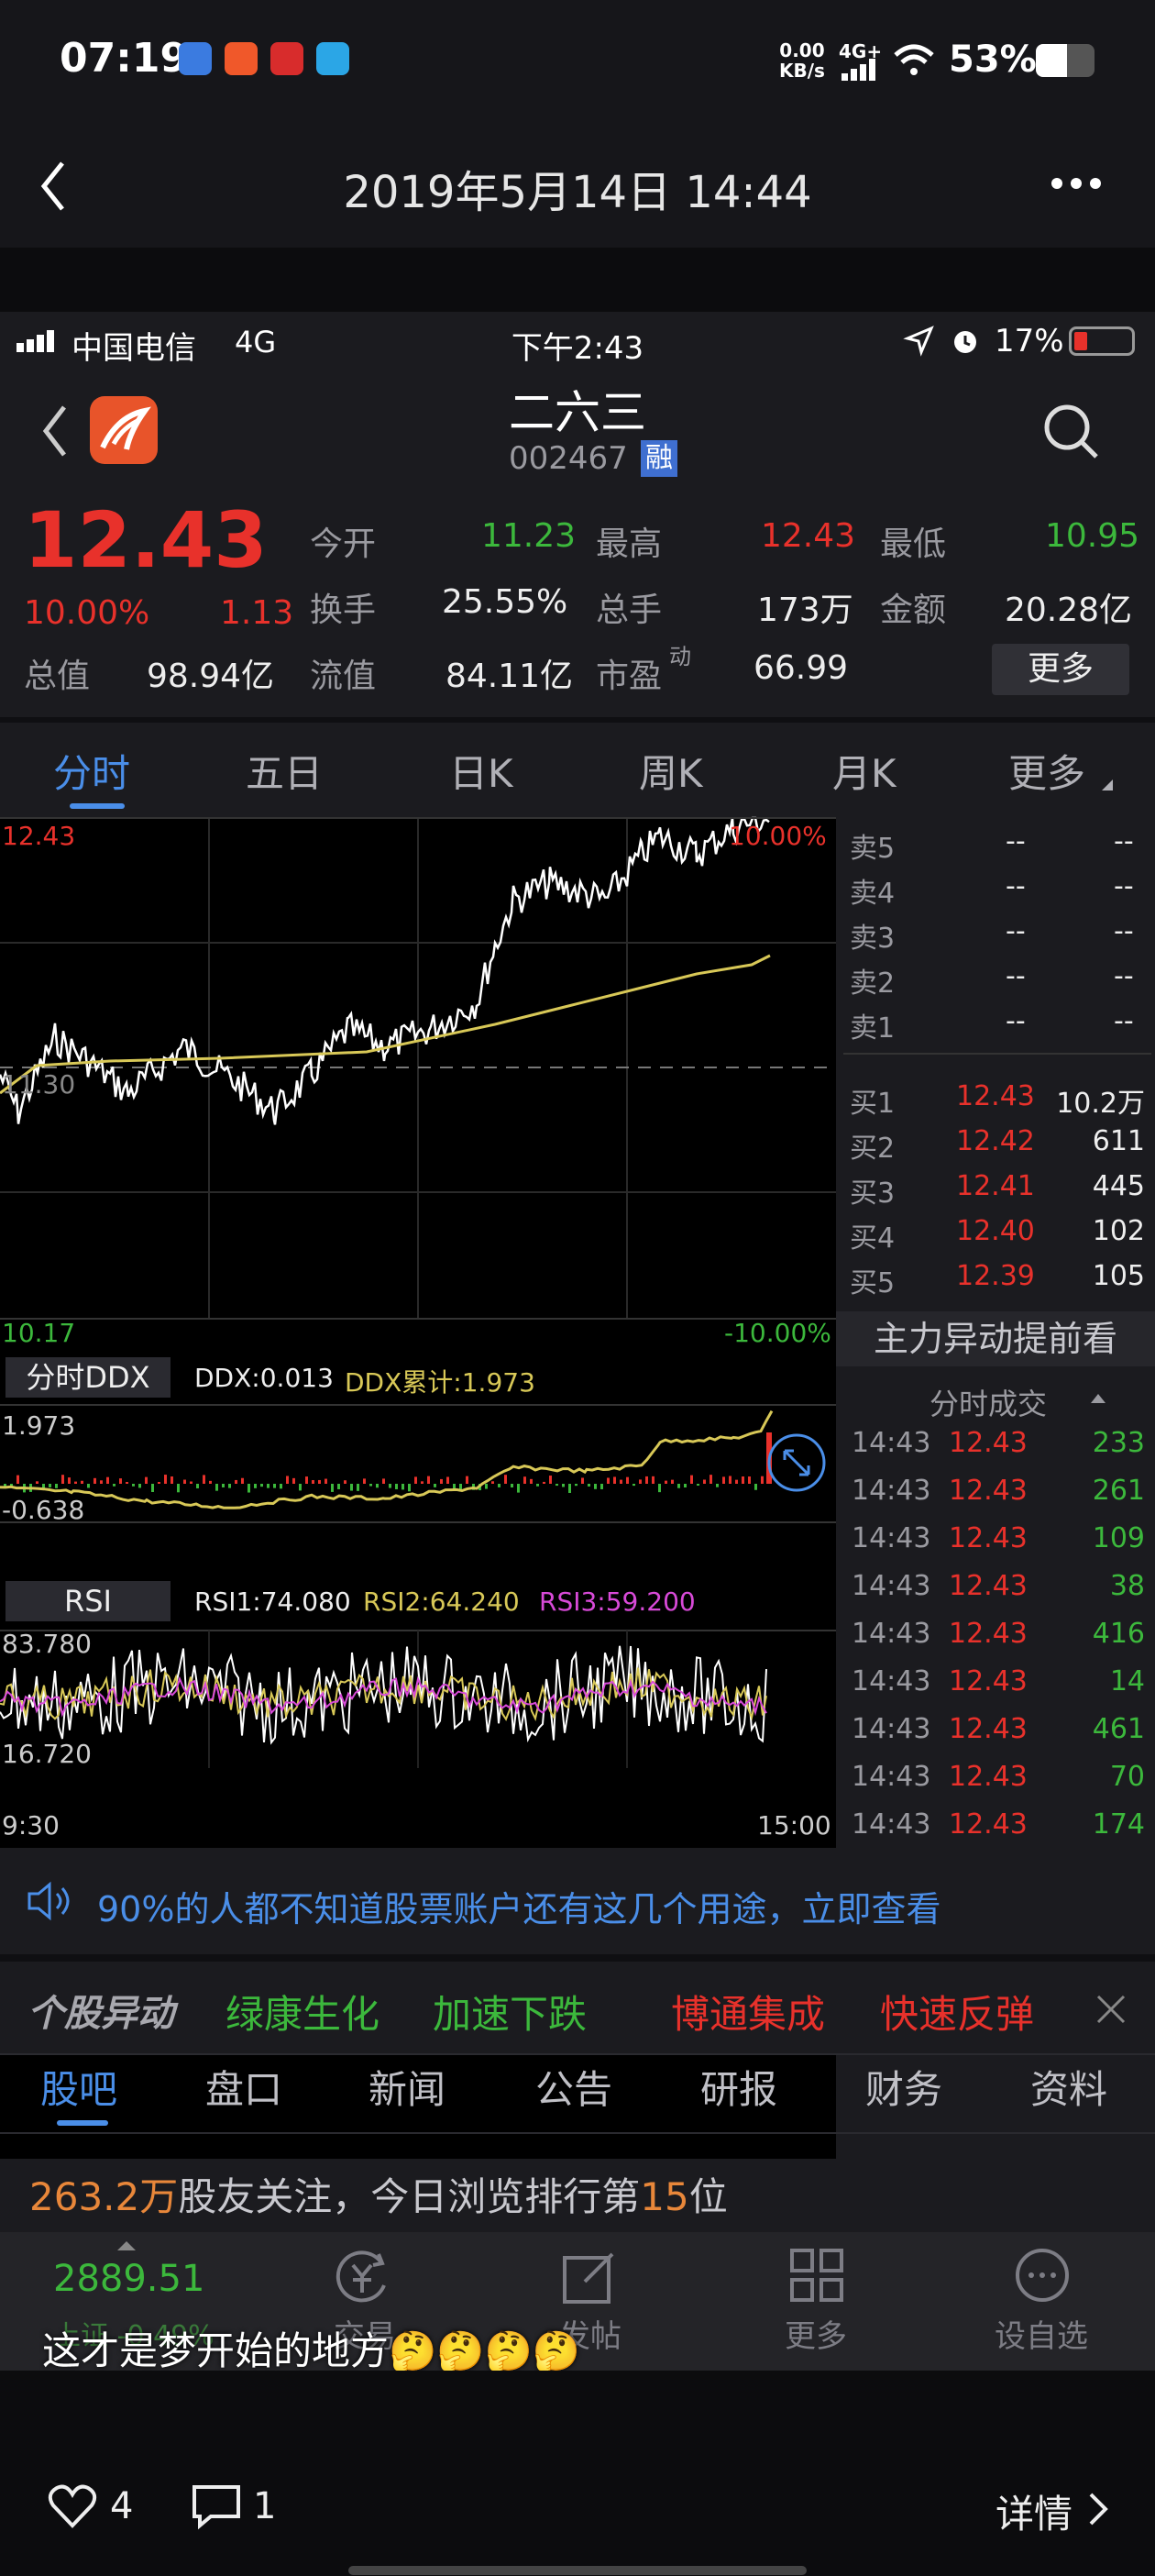 The image size is (1155, 2576). Describe the element at coordinates (999, 1190) in the screenshot. I see `buy-row: 买3 12.41 445` at that location.